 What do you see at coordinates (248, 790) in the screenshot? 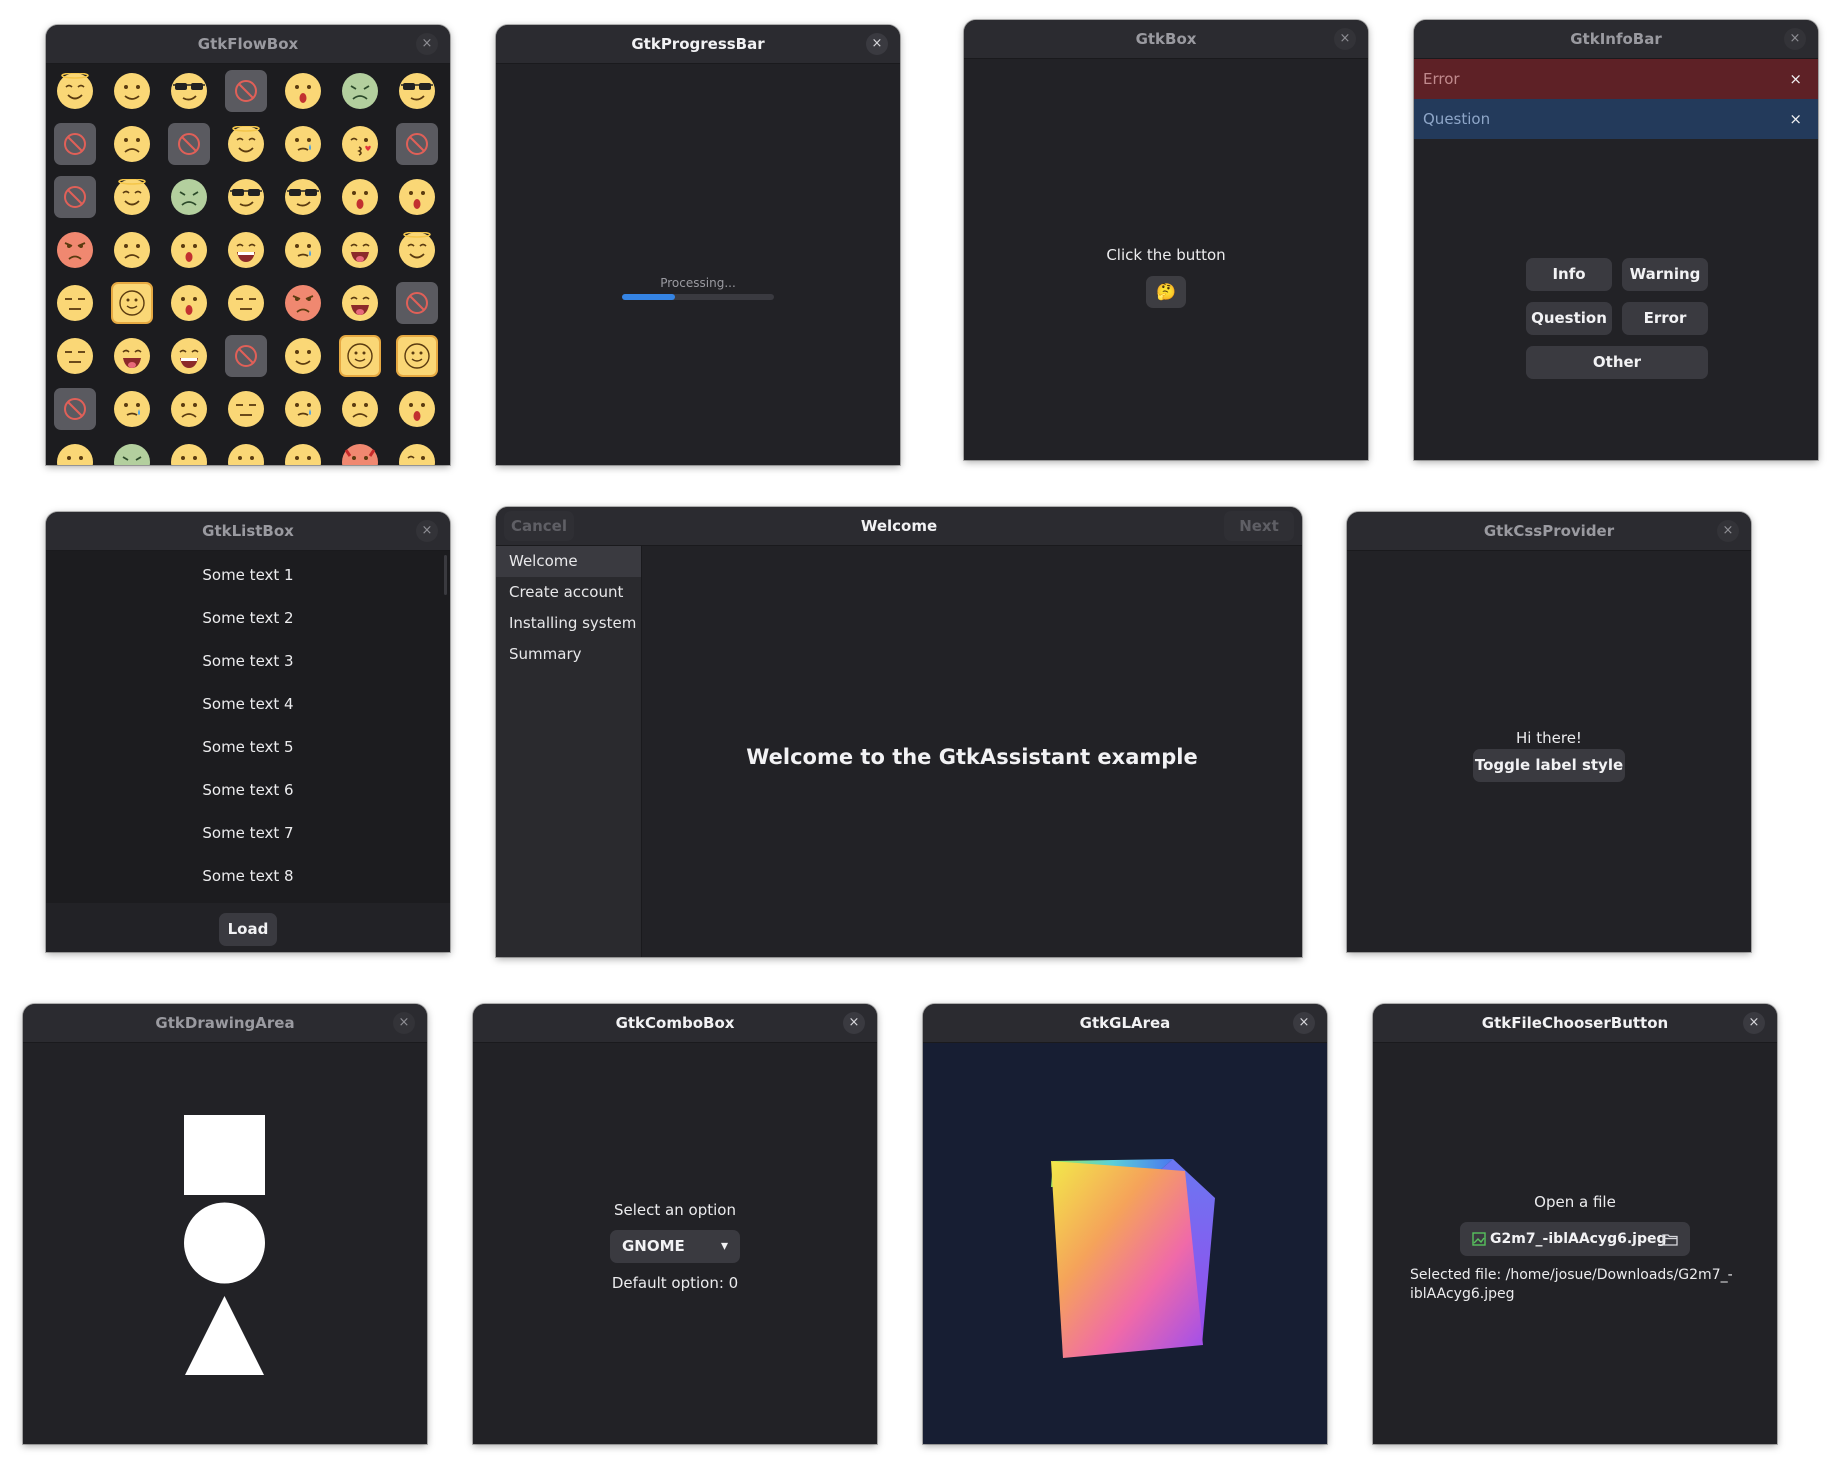
I see `list-item: Some text 6` at bounding box center [248, 790].